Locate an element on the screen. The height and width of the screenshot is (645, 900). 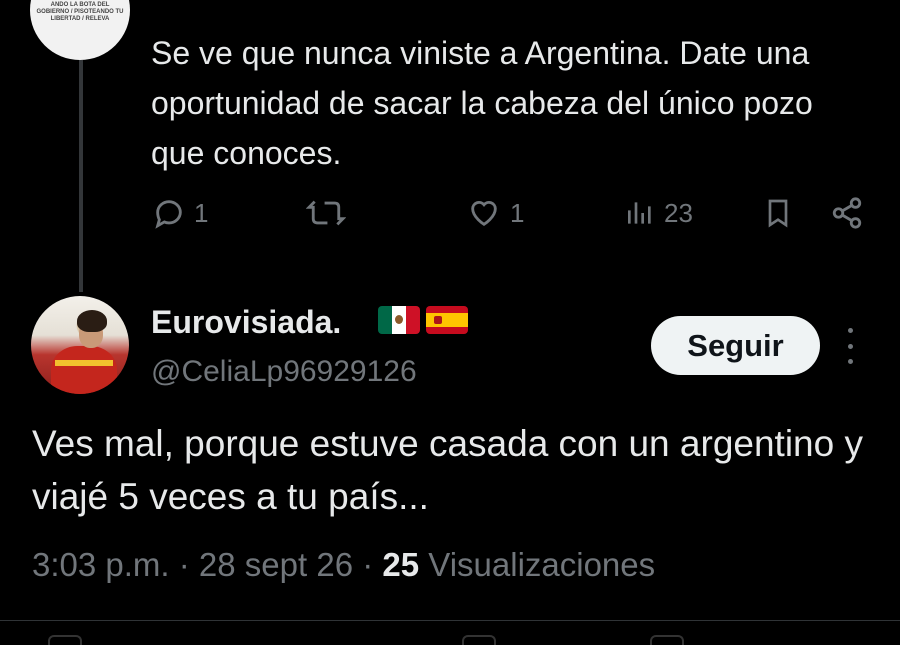
bookmark-button is located at coordinates (778, 213).